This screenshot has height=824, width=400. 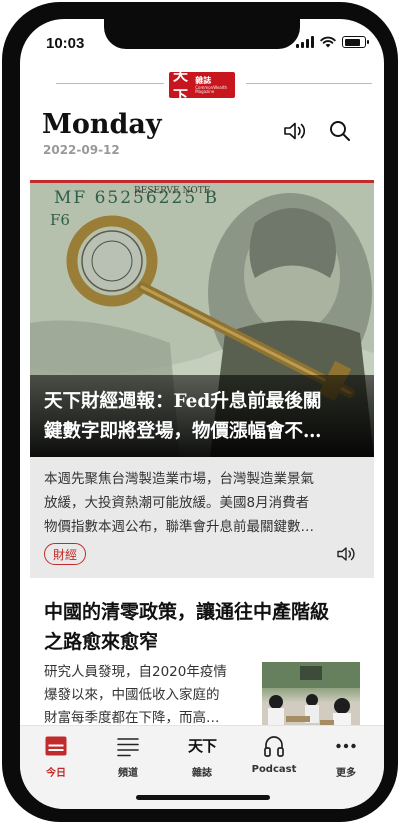 What do you see at coordinates (305, 42) in the screenshot?
I see `signal-icon` at bounding box center [305, 42].